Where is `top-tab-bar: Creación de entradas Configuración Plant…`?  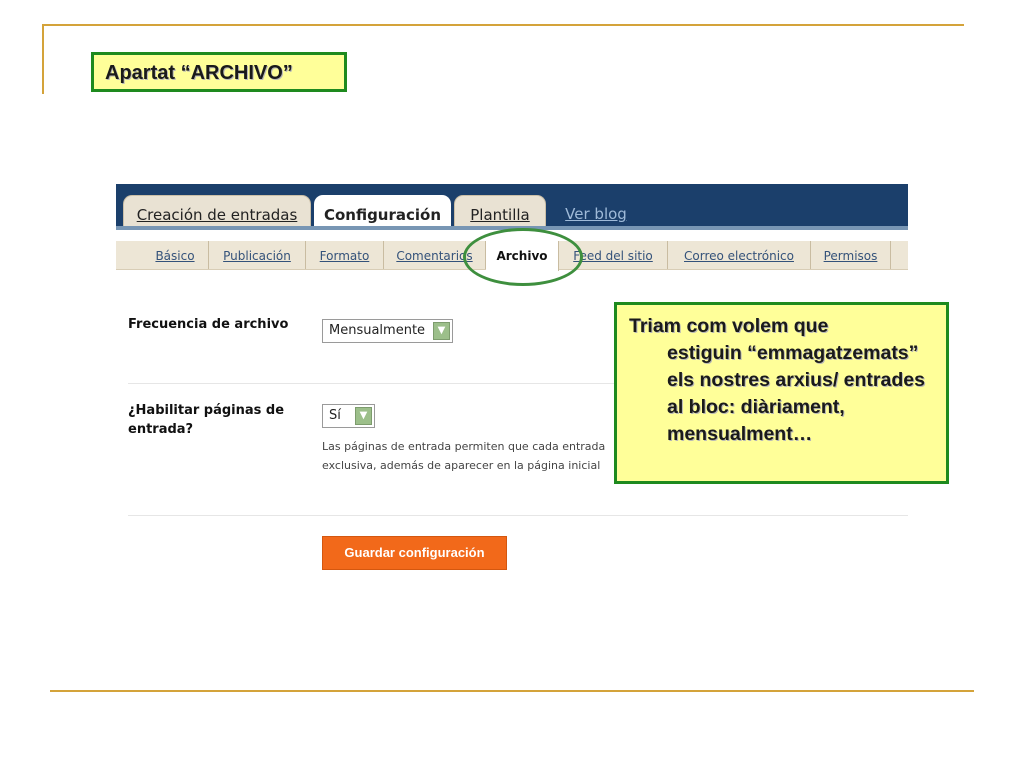
top-tab-bar: Creación de entradas Configuración Plant… is located at coordinates (512, 208).